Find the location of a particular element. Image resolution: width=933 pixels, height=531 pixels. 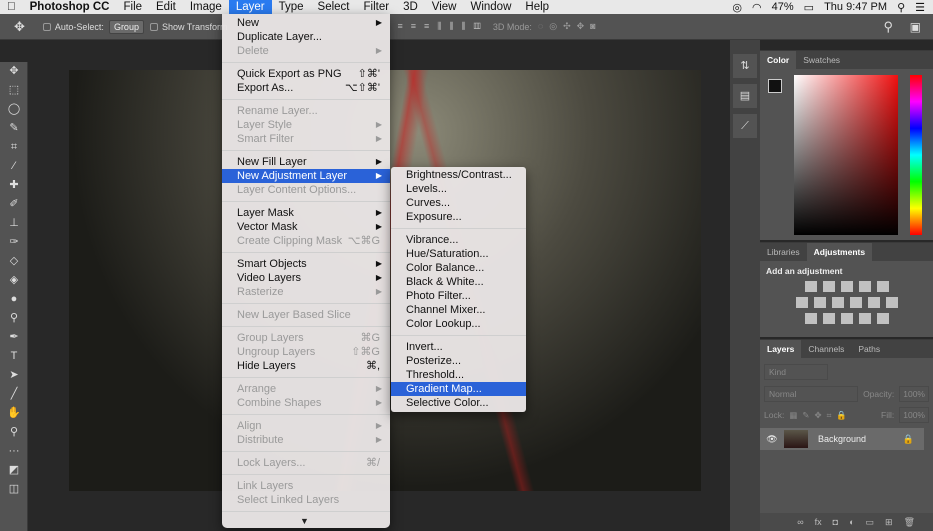

menu-type: Type is located at coordinates (291, 7).